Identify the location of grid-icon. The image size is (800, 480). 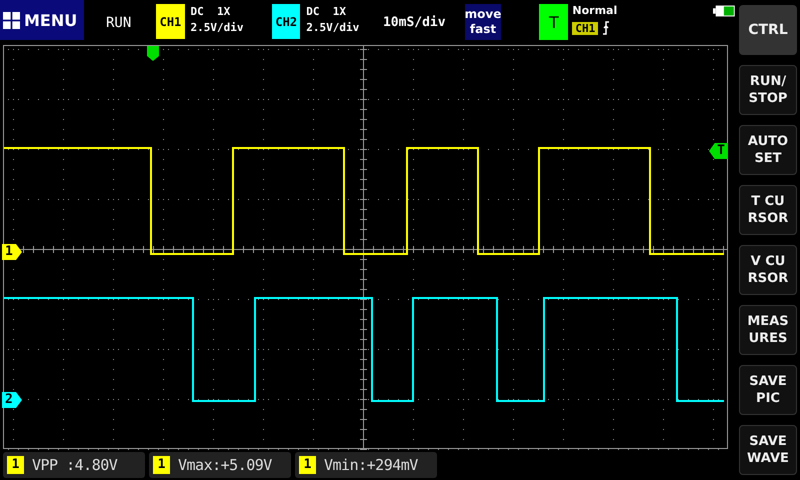
(11, 20).